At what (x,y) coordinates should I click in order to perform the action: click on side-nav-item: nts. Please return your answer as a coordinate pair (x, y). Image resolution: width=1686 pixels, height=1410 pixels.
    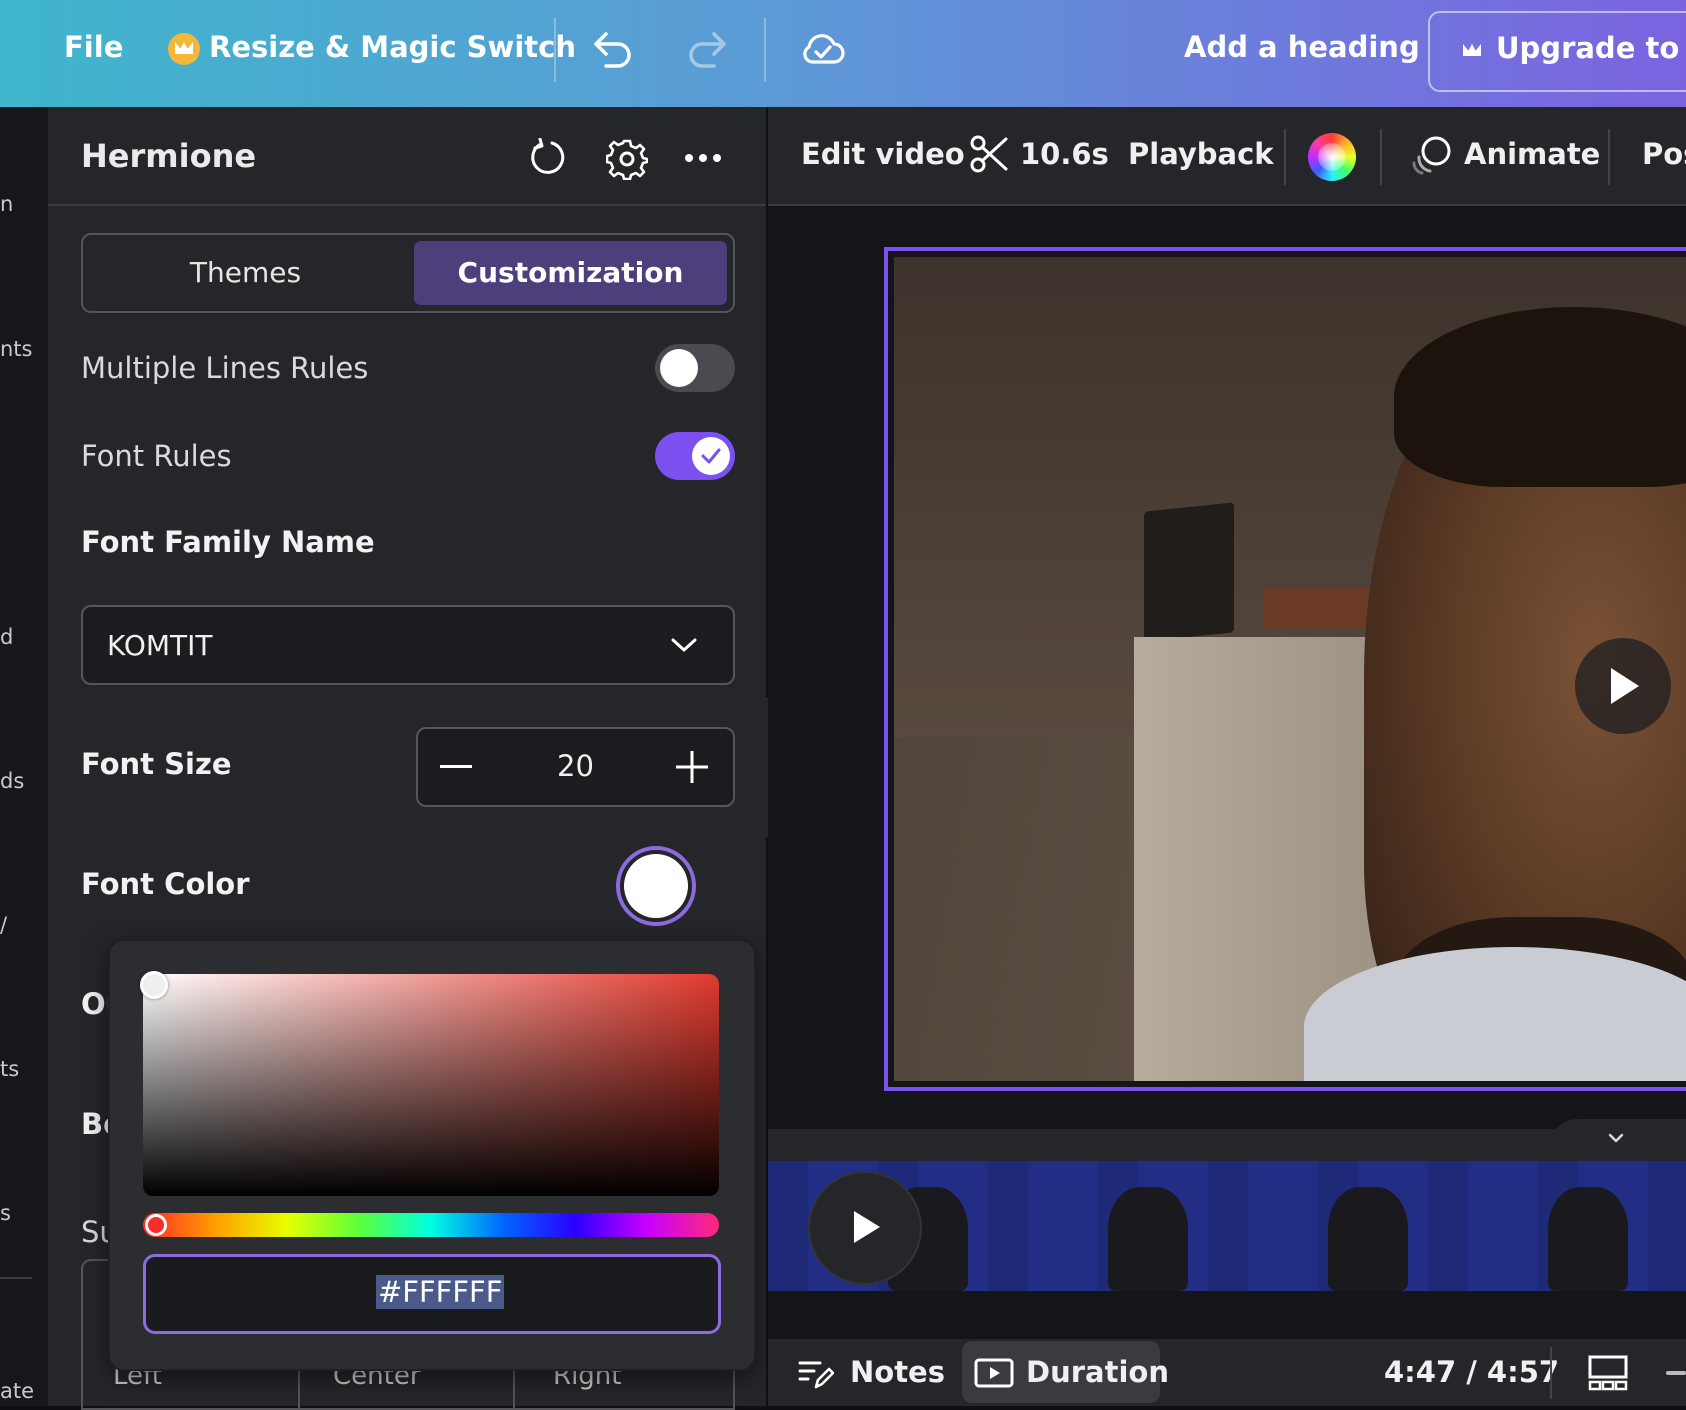
    Looking at the image, I should click on (16, 349).